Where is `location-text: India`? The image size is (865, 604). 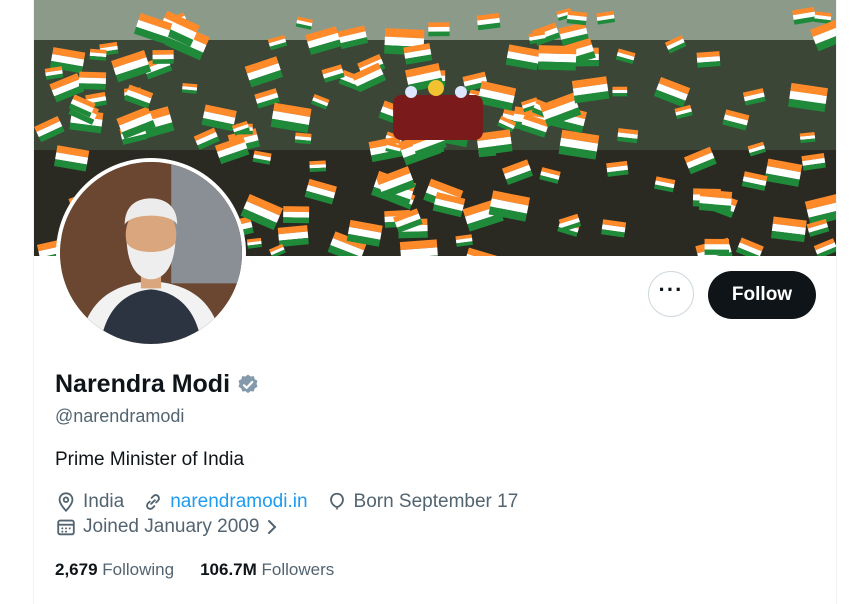
location-text: India is located at coordinates (104, 501).